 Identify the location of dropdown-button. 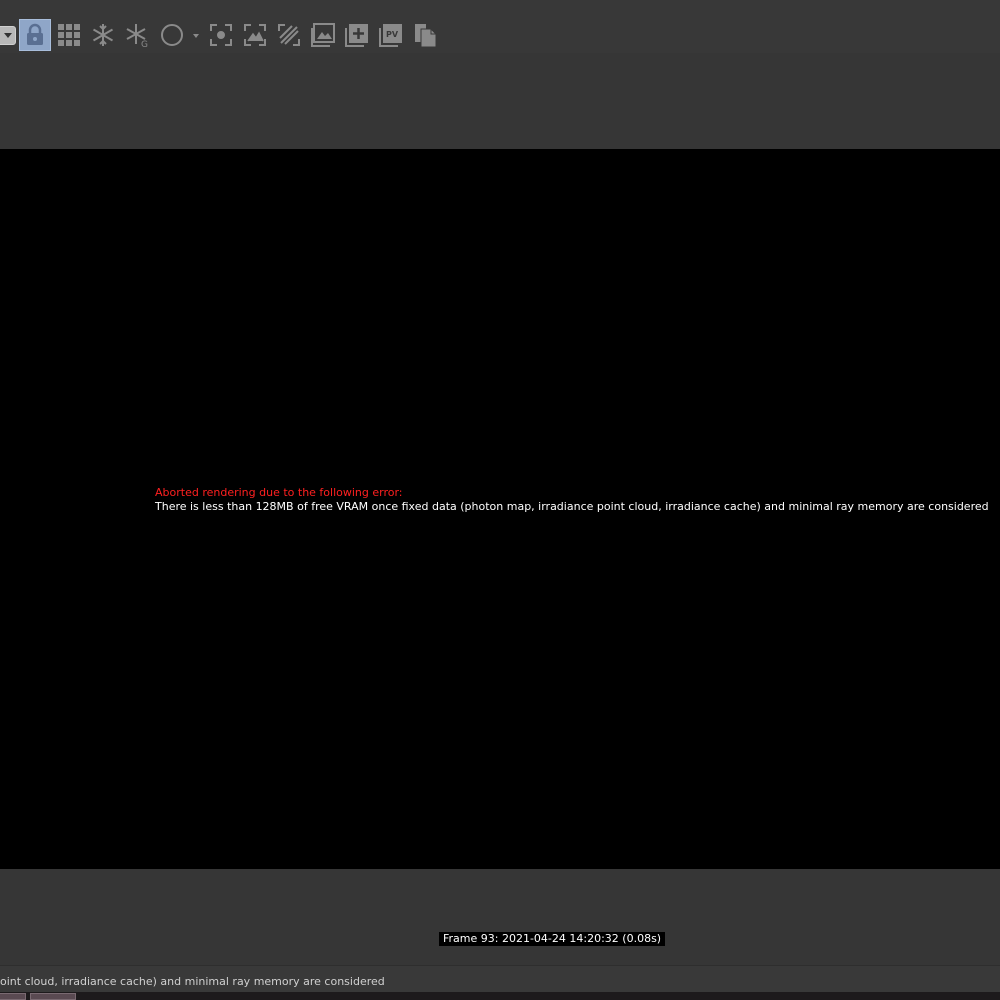
(8, 35).